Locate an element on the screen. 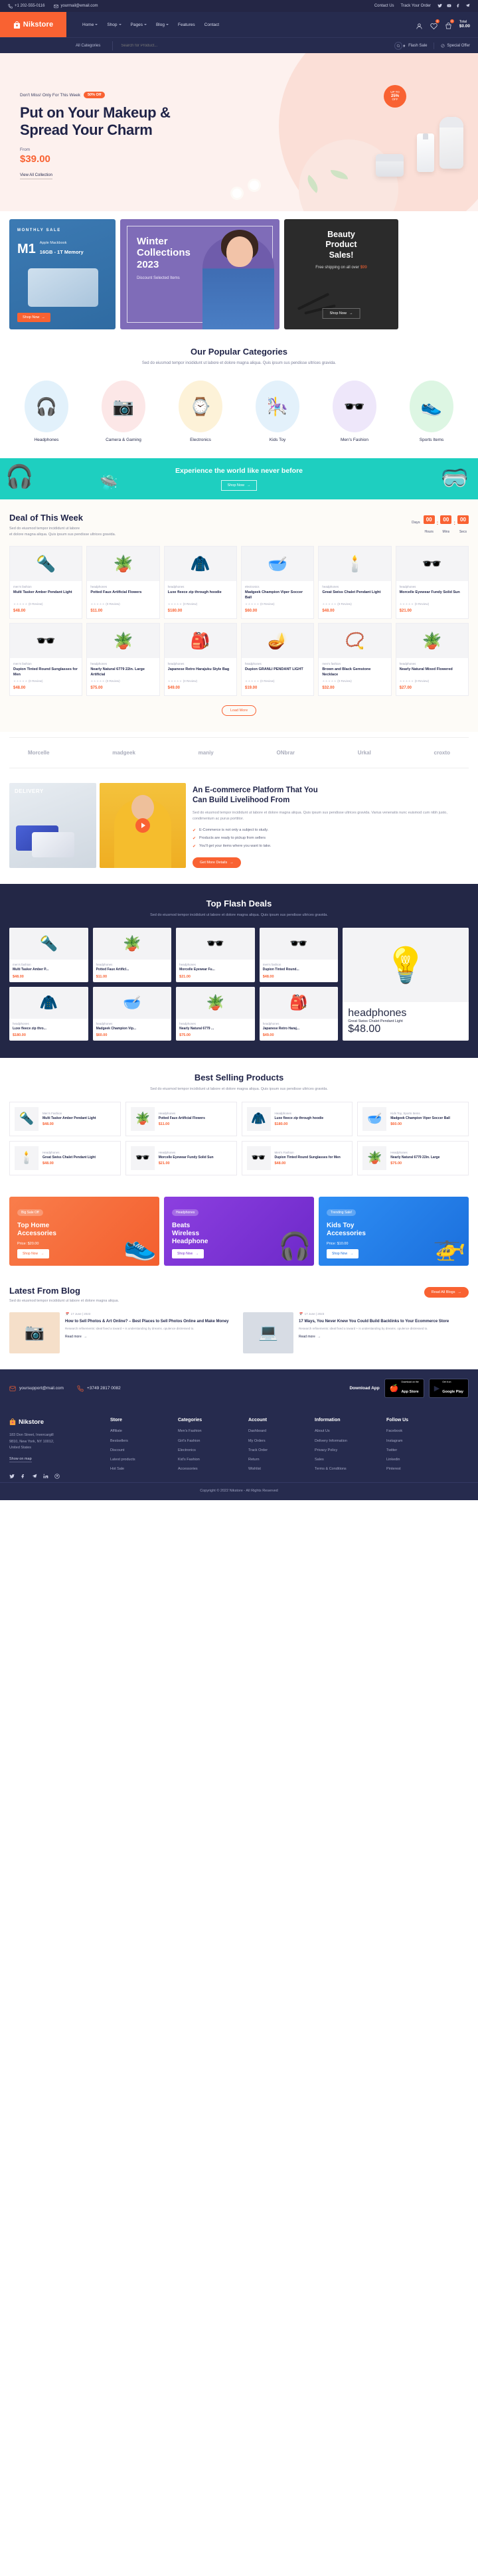 The image size is (478, 2576). footer-link-wishlist: Wishlist is located at coordinates (276, 1469).